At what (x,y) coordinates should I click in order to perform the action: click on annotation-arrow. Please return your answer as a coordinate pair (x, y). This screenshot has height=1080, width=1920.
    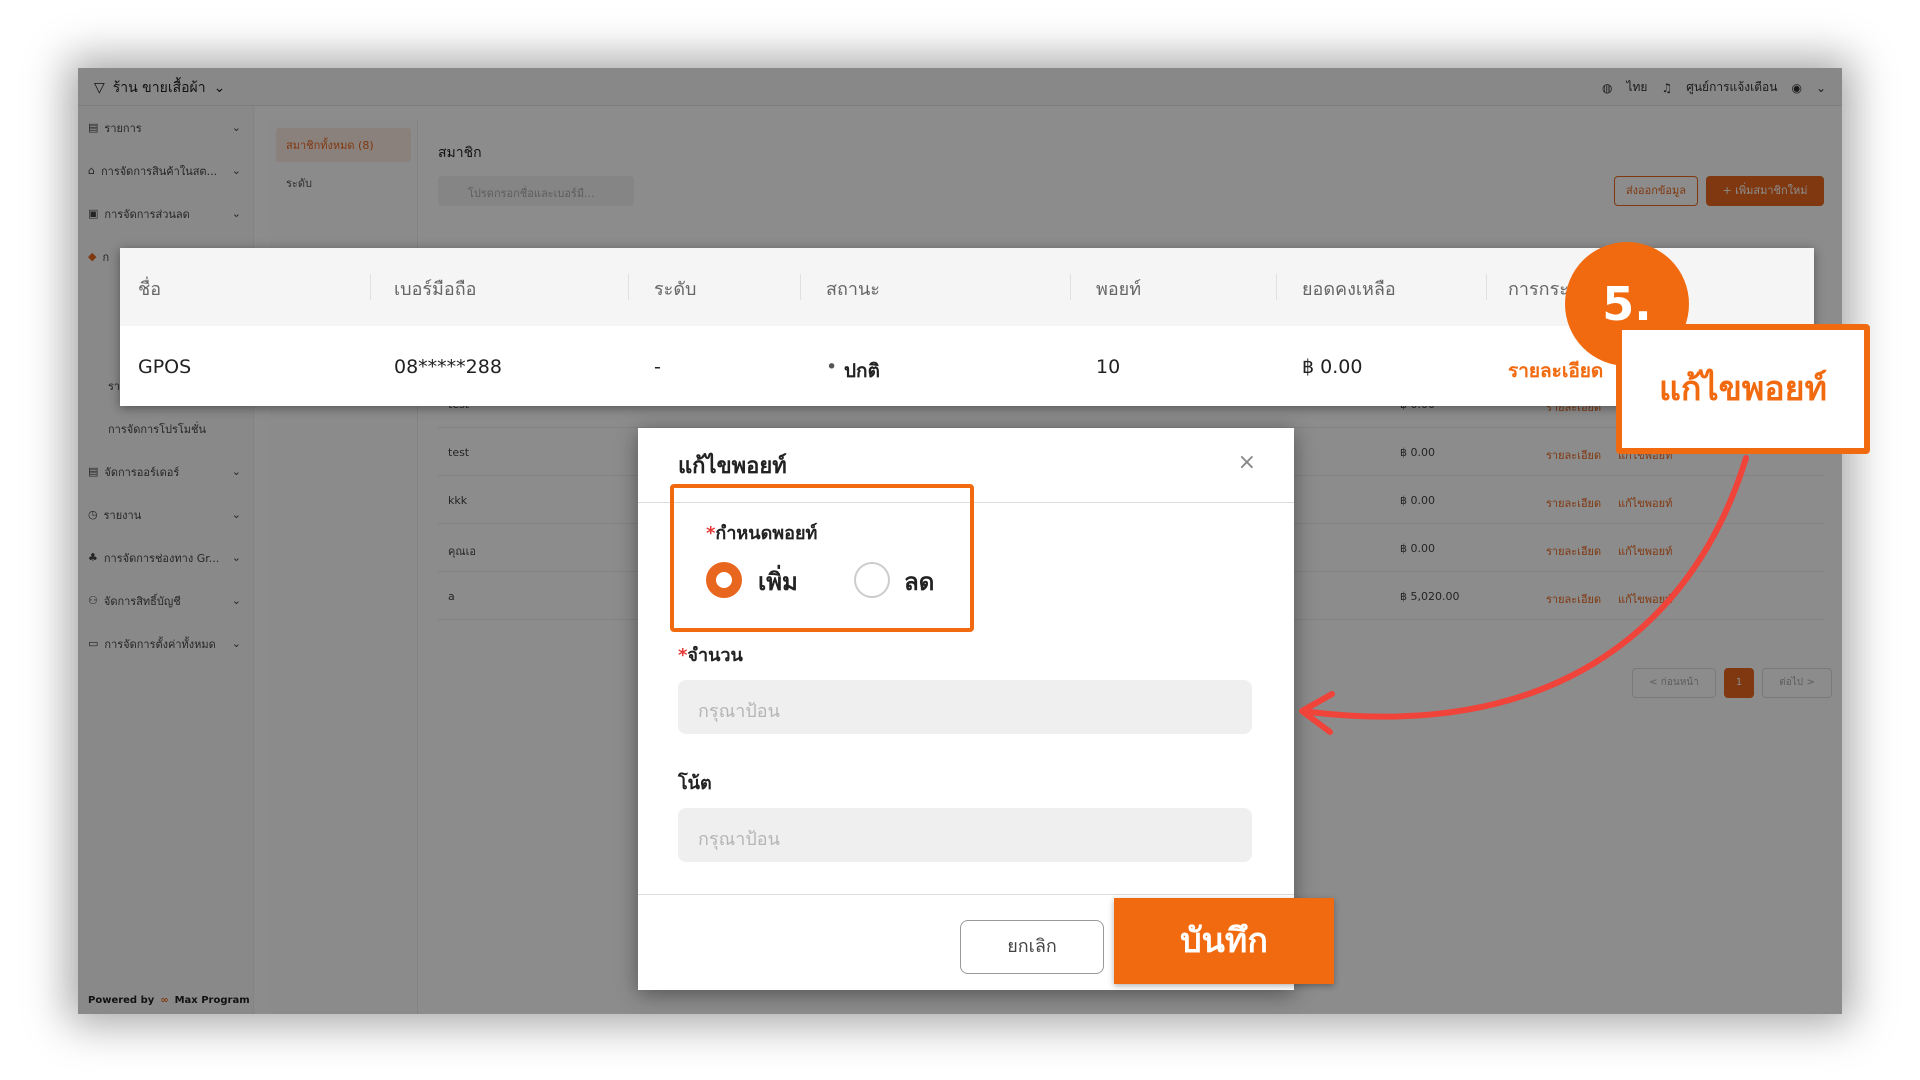
    Looking at the image, I should click on (1524, 595).